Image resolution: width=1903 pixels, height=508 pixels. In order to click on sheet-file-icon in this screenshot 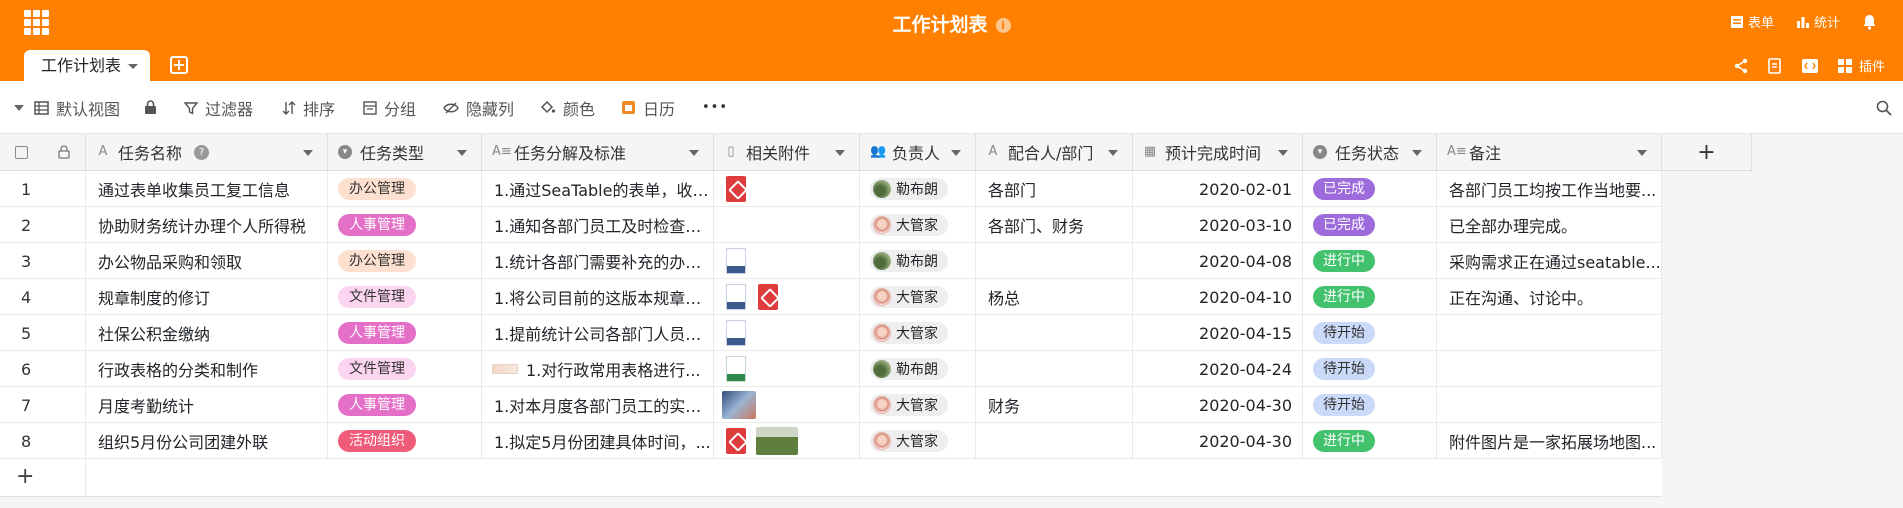, I will do `click(736, 369)`.